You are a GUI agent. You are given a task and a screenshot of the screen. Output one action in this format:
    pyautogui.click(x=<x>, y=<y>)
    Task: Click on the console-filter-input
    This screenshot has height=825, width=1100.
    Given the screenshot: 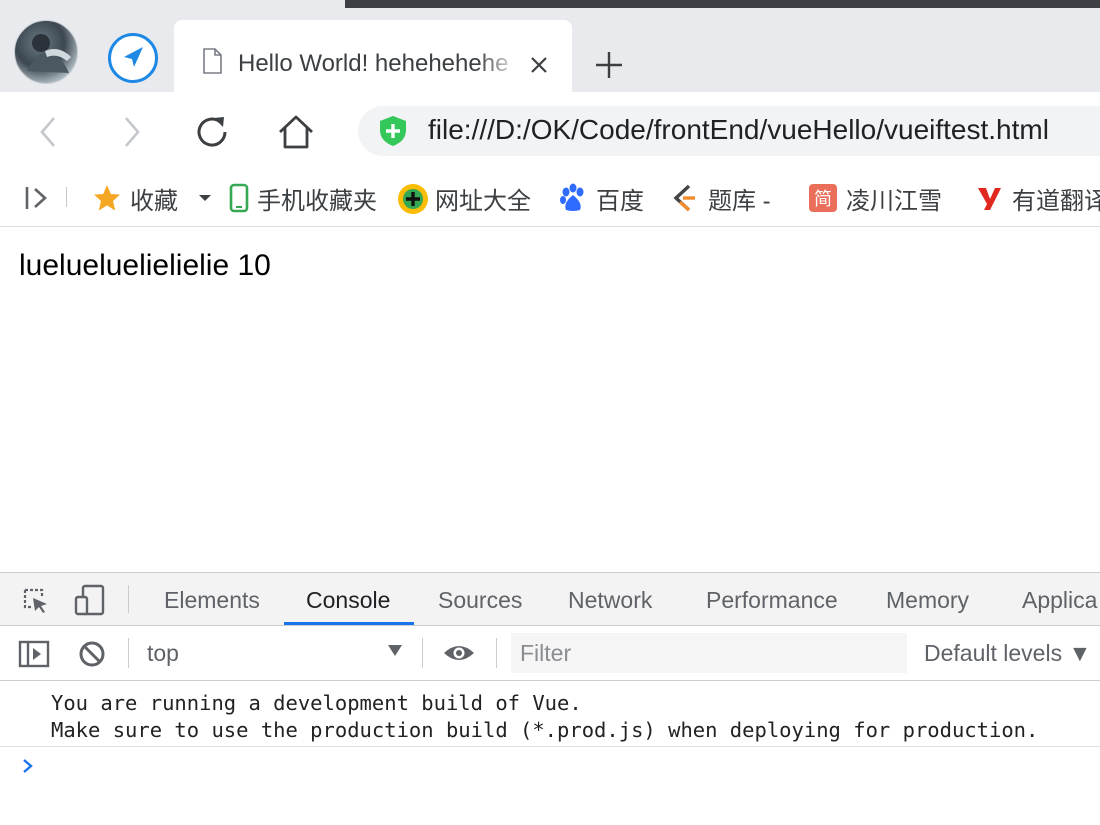 What is the action you would take?
    pyautogui.click(x=709, y=653)
    